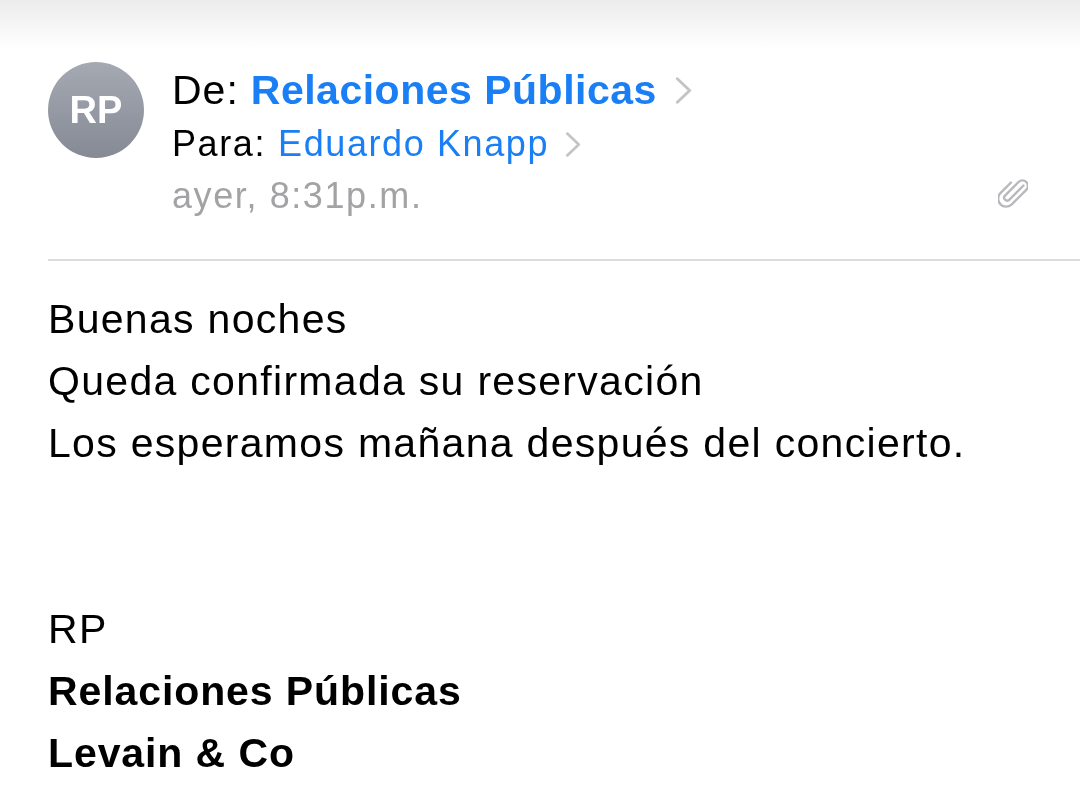  What do you see at coordinates (171, 753) in the screenshot?
I see `signature-line: Levain & Co` at bounding box center [171, 753].